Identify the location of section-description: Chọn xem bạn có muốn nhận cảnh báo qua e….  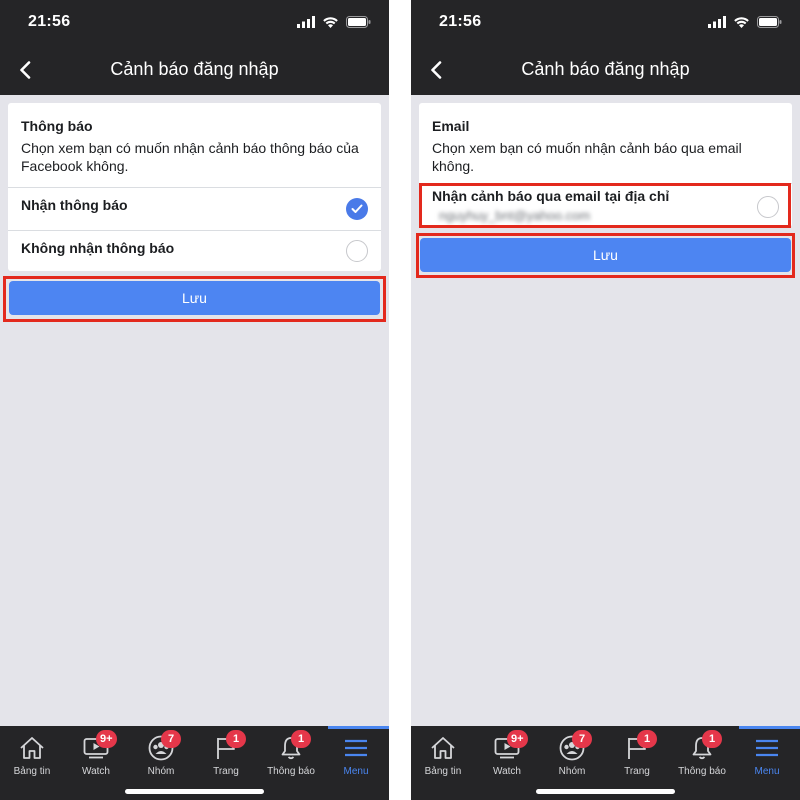
(587, 157).